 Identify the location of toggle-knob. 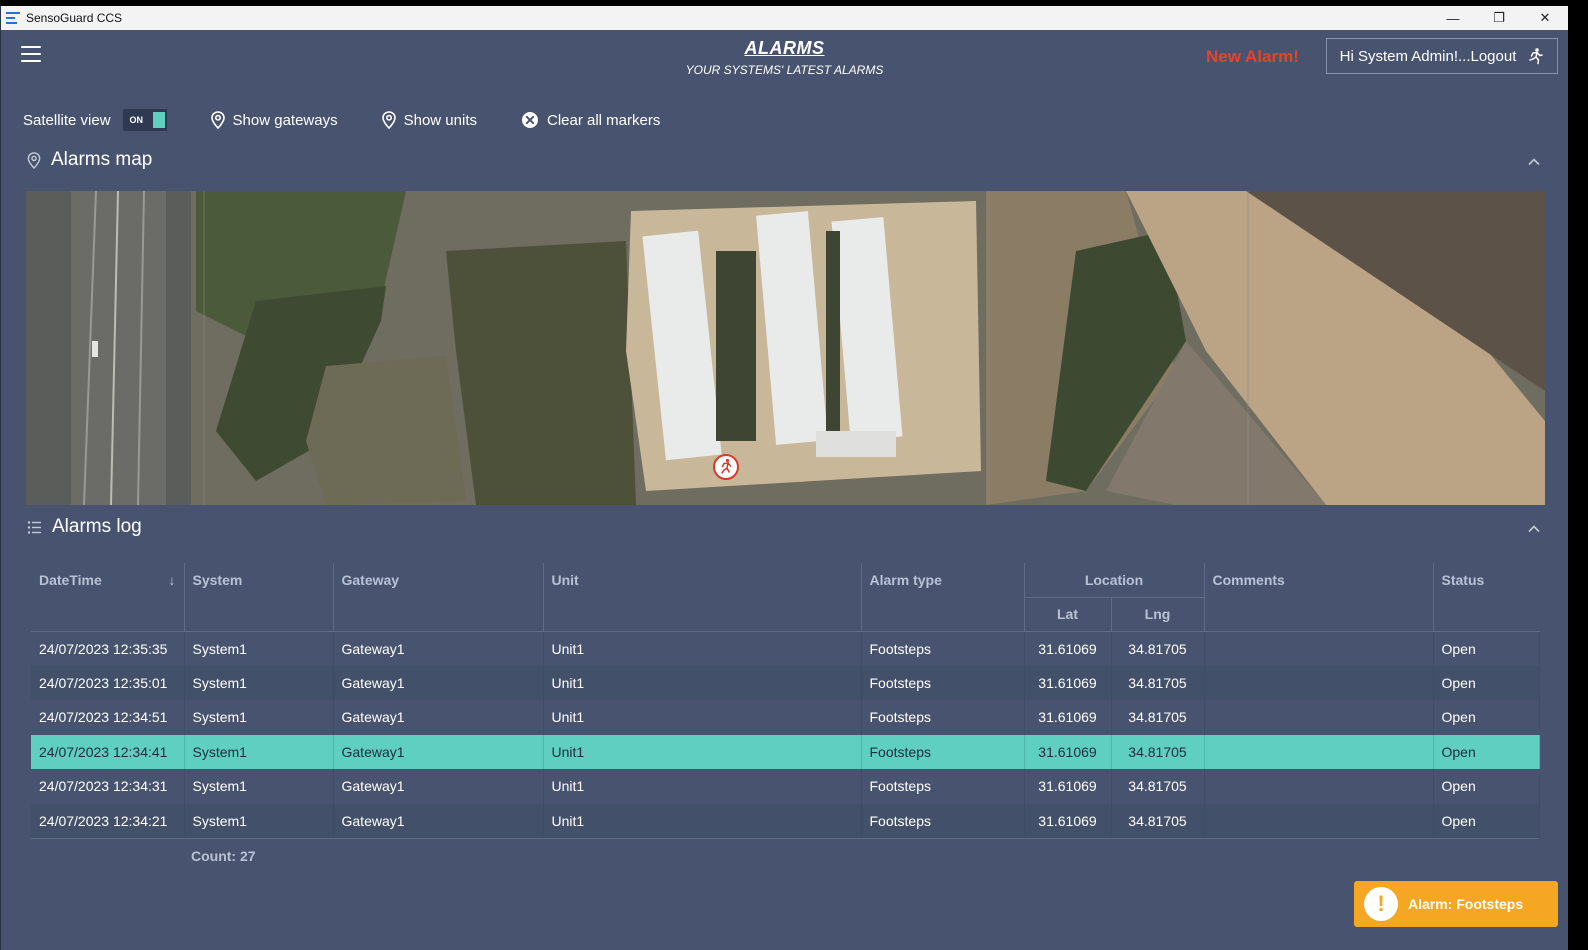
(158, 120).